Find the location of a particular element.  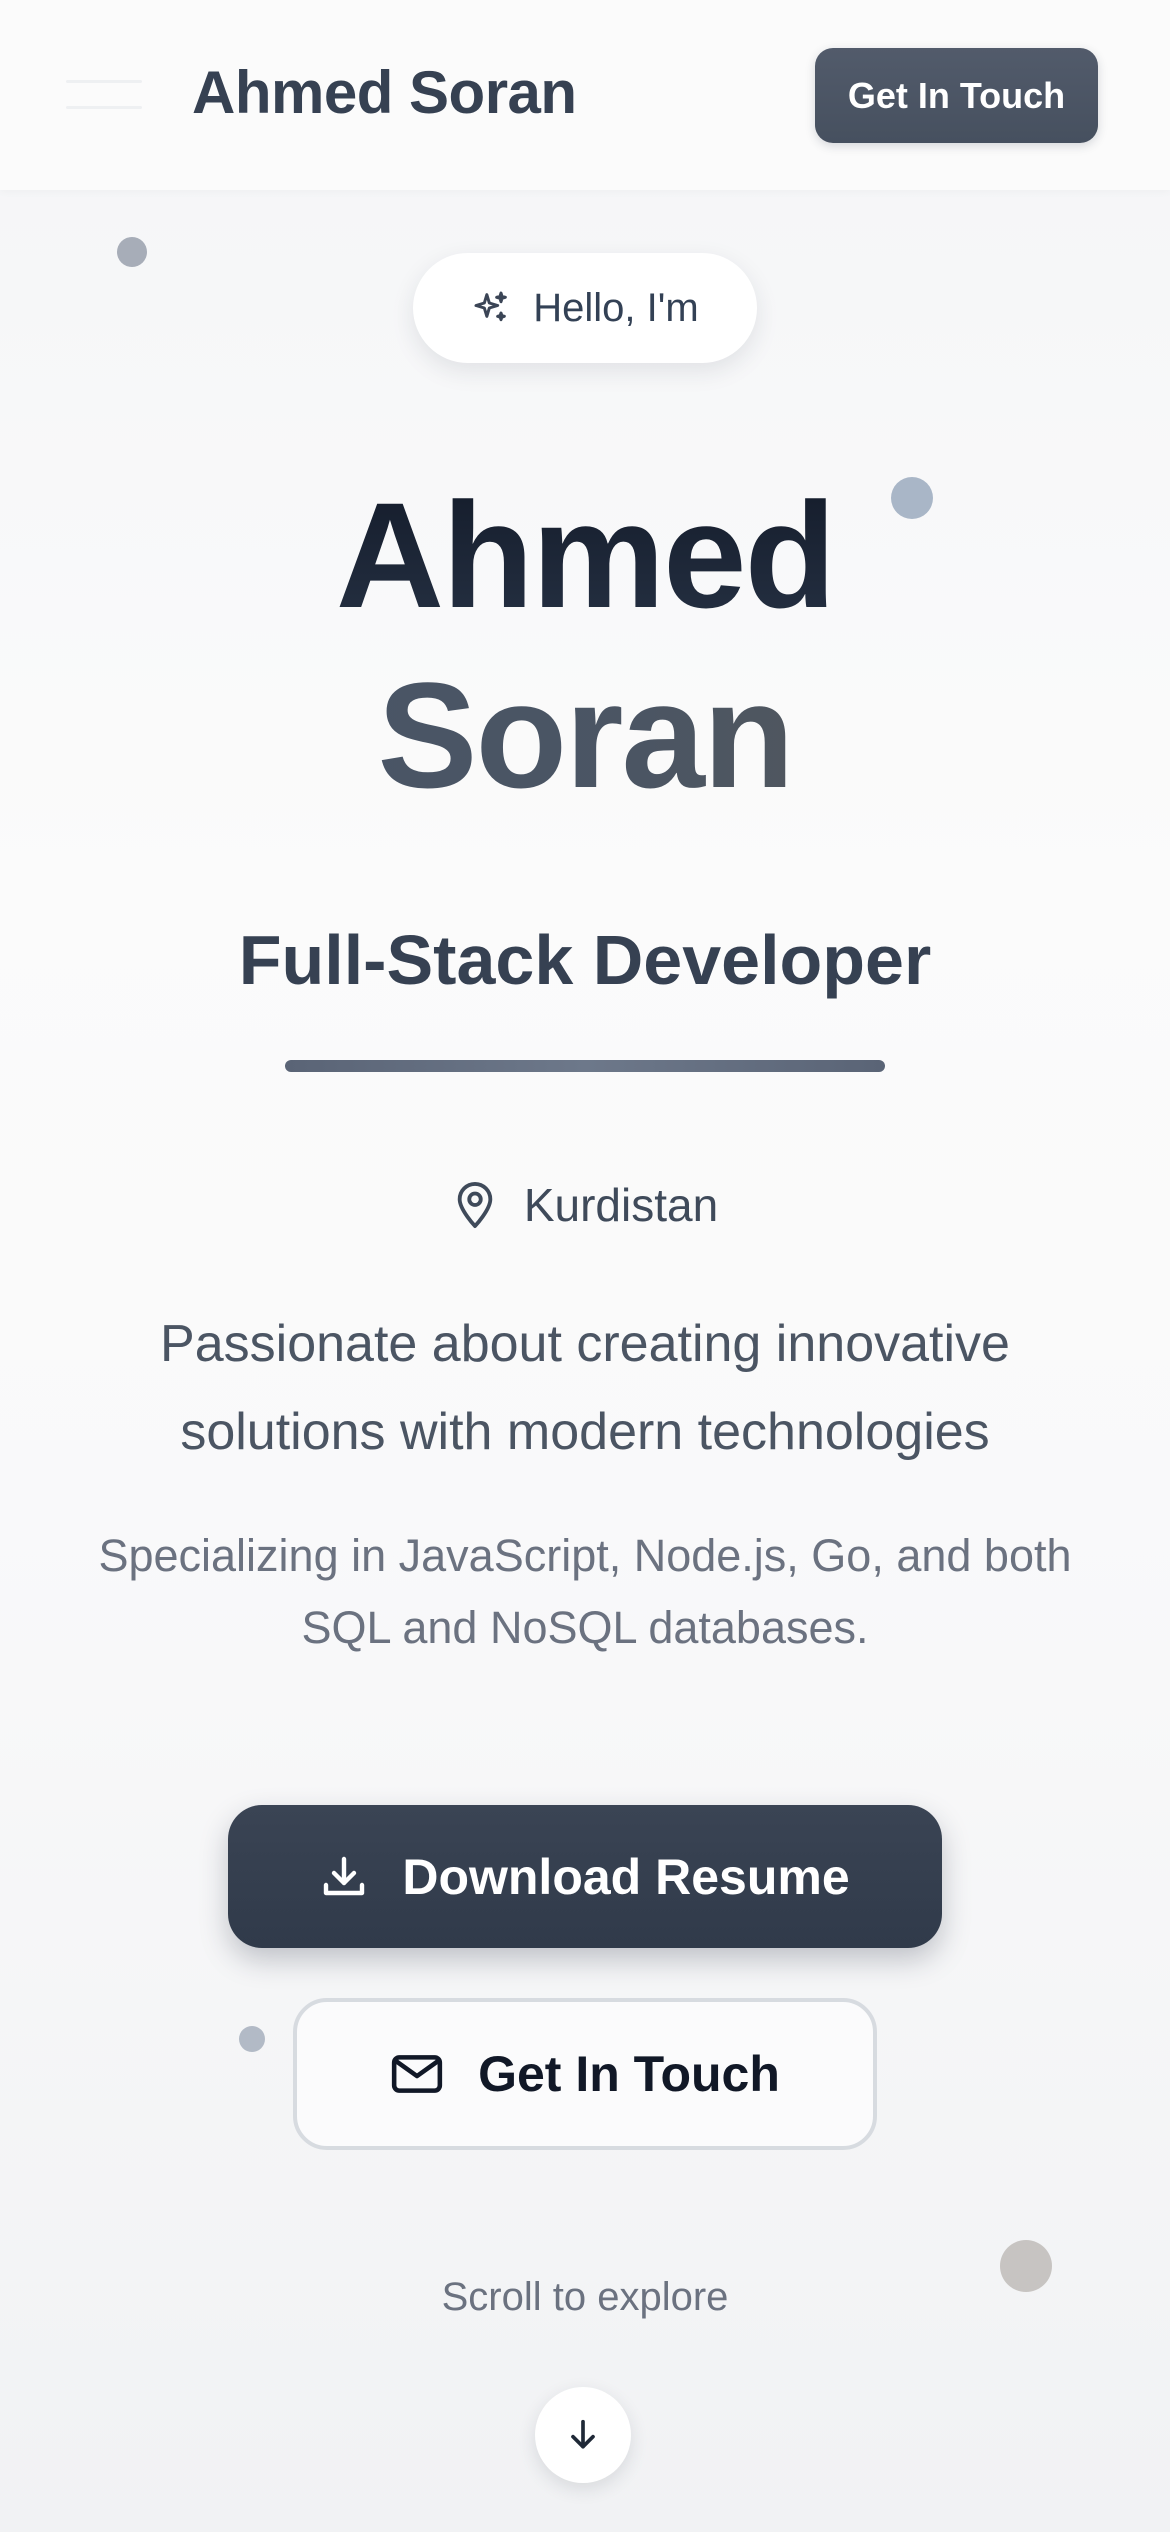

arrow-down-icon is located at coordinates (583, 2434).